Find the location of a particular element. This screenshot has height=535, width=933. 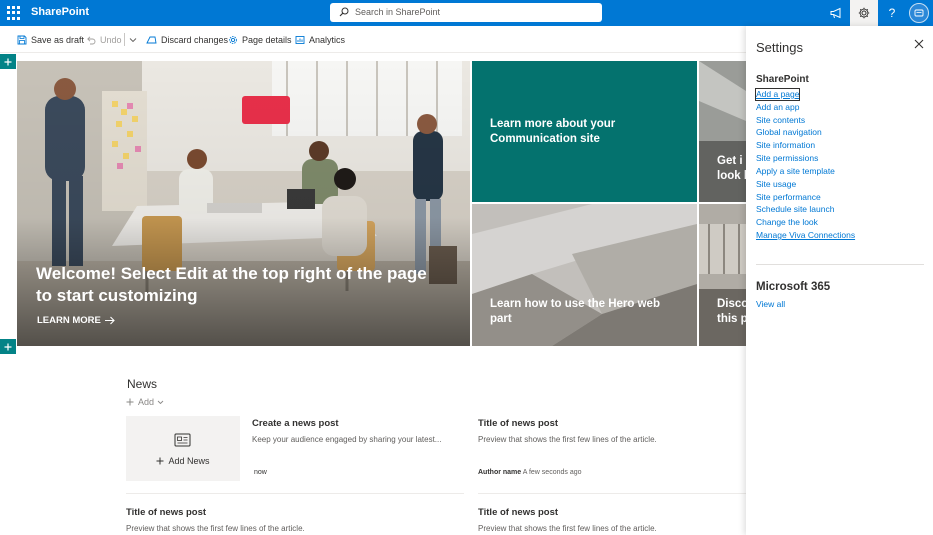

save-as-draft-label: Save as draft is located at coordinates (58, 39).